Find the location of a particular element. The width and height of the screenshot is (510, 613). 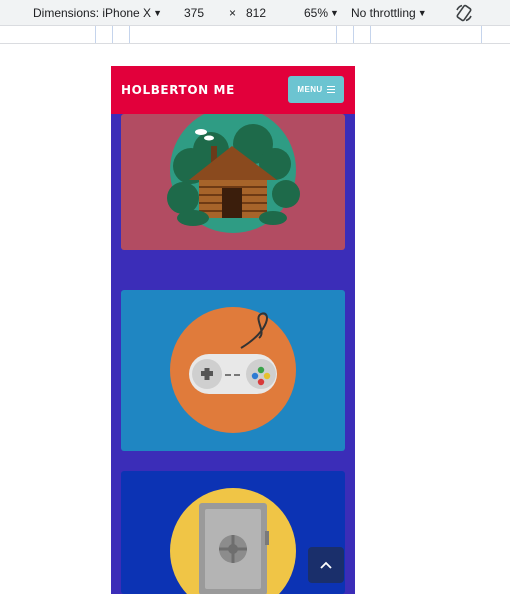

throttling-select: No throttling ▼ is located at coordinates (389, 13).